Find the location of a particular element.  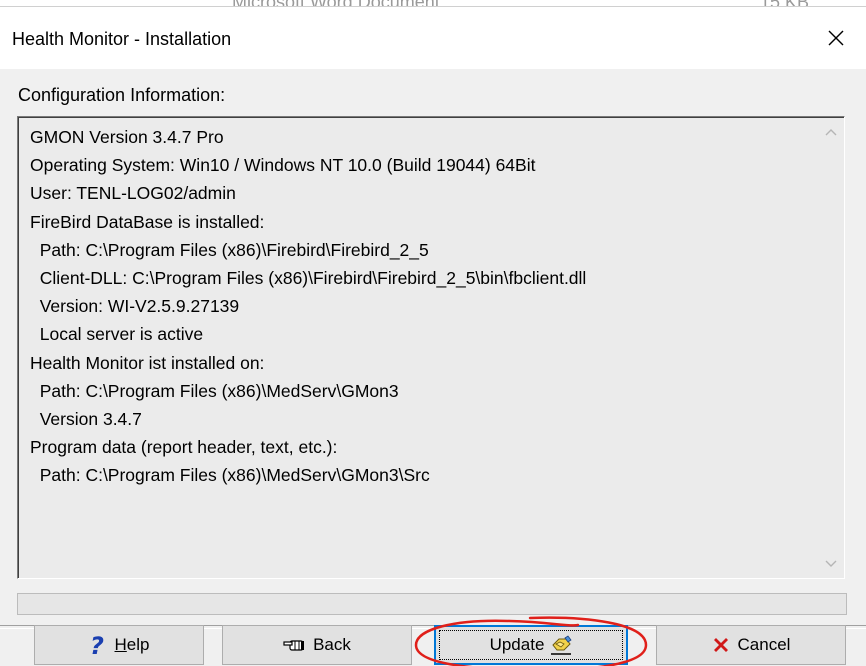

scroll-down-icon is located at coordinates (831, 563).